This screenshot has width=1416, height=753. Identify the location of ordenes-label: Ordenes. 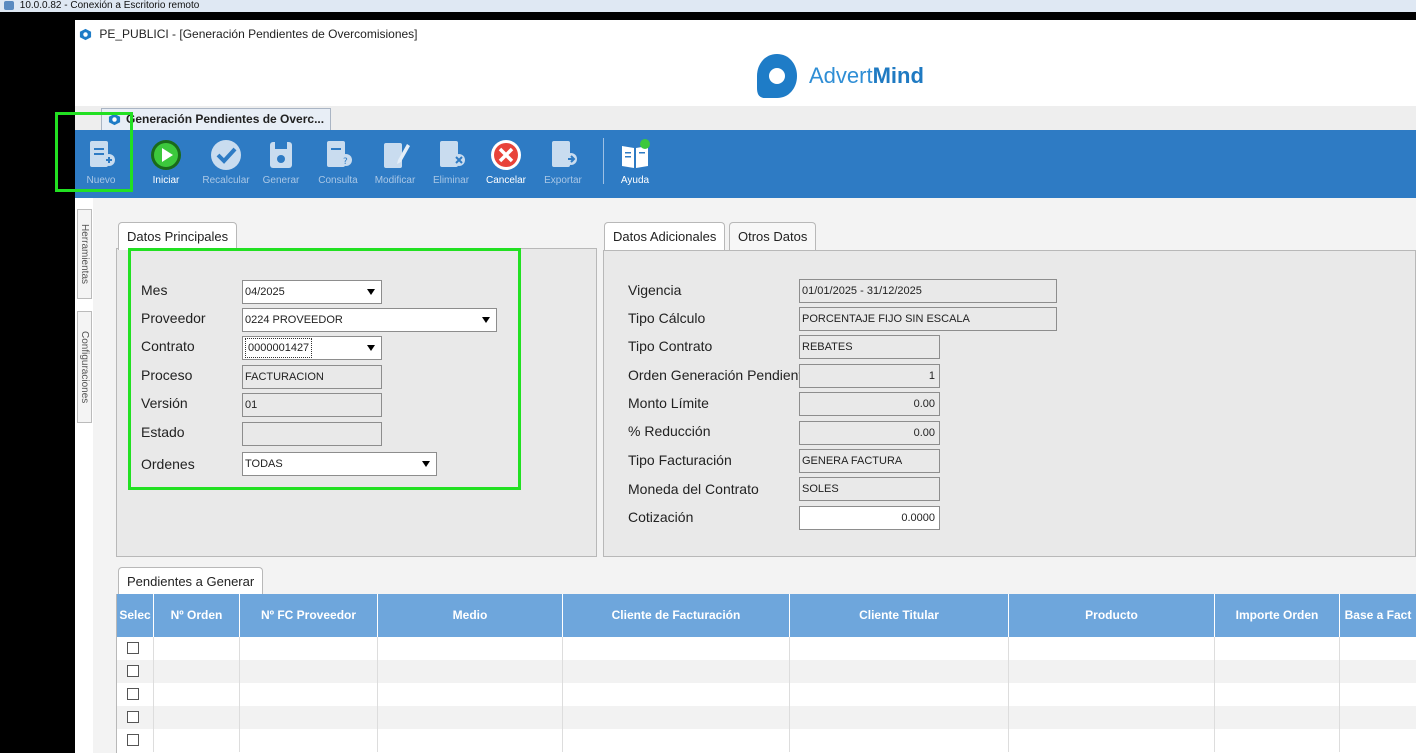
(168, 464).